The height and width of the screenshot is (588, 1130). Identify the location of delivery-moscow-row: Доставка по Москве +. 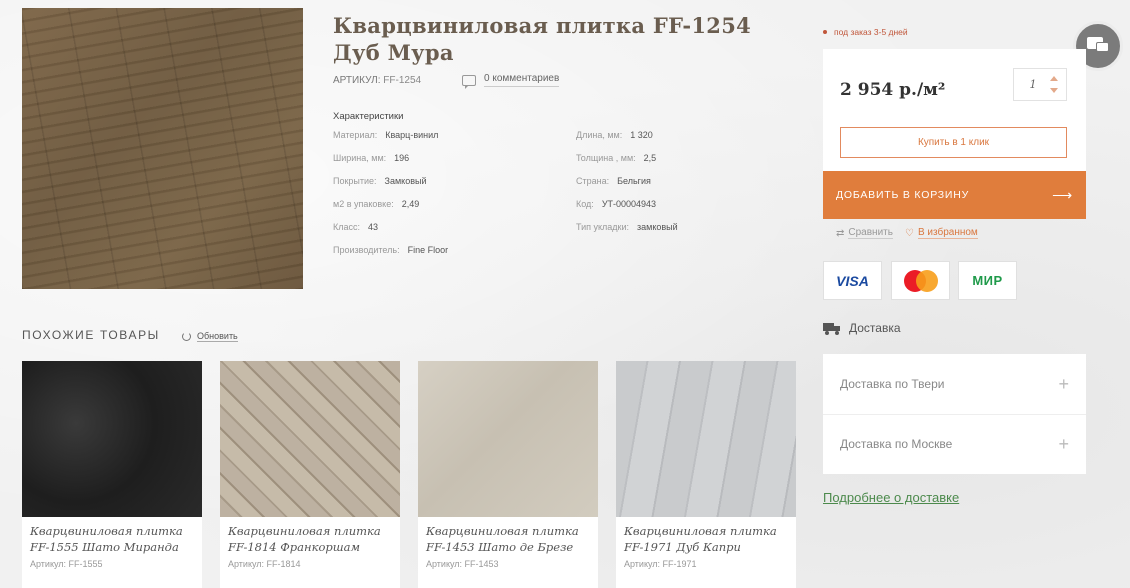
(954, 444).